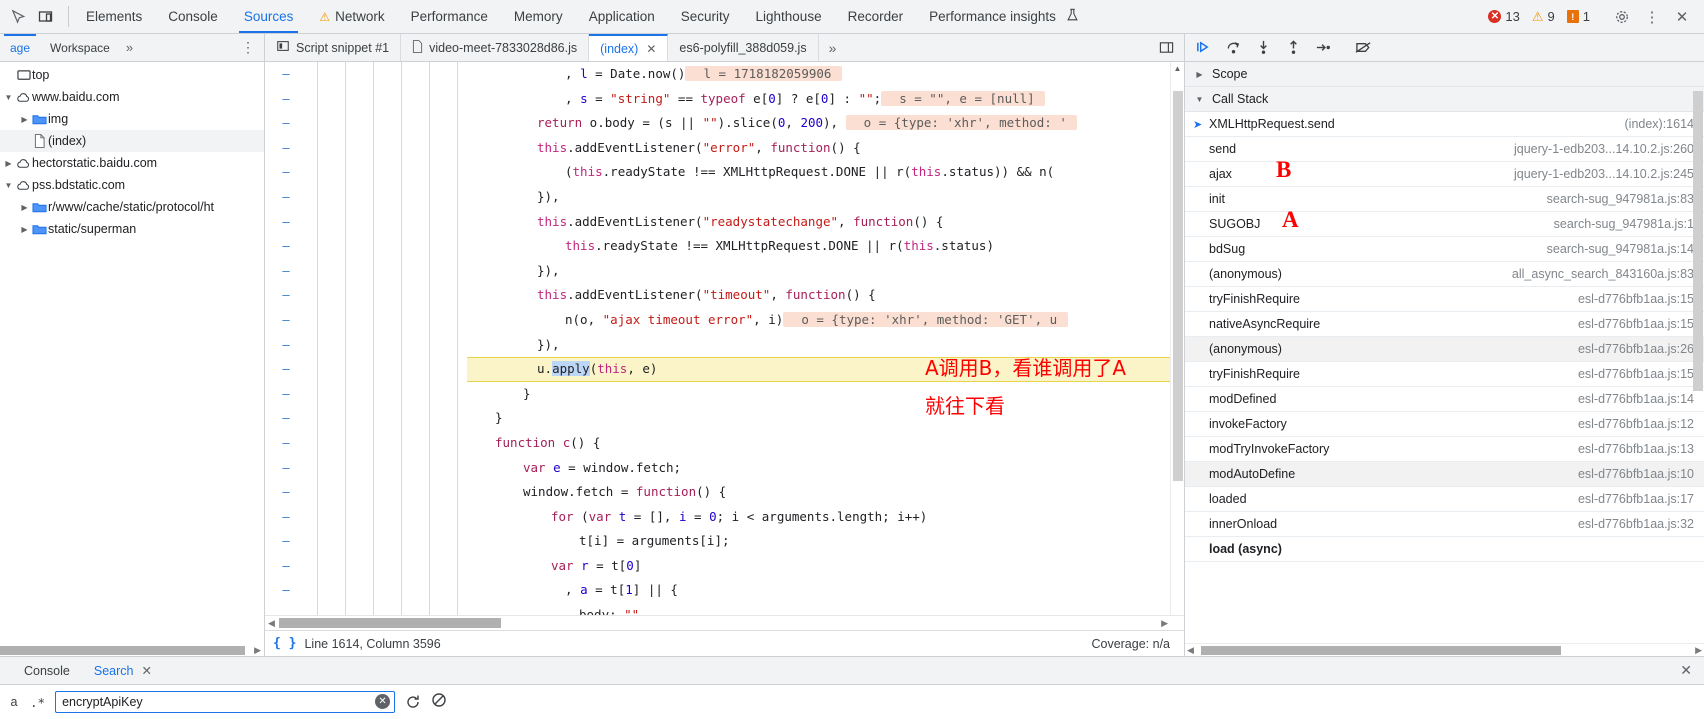 Image resolution: width=1704 pixels, height=719 pixels. What do you see at coordinates (1444, 324) in the screenshot?
I see `call-stack-frame: nativeAsyncRequire esl-d776bfb1aa.js:15` at bounding box center [1444, 324].